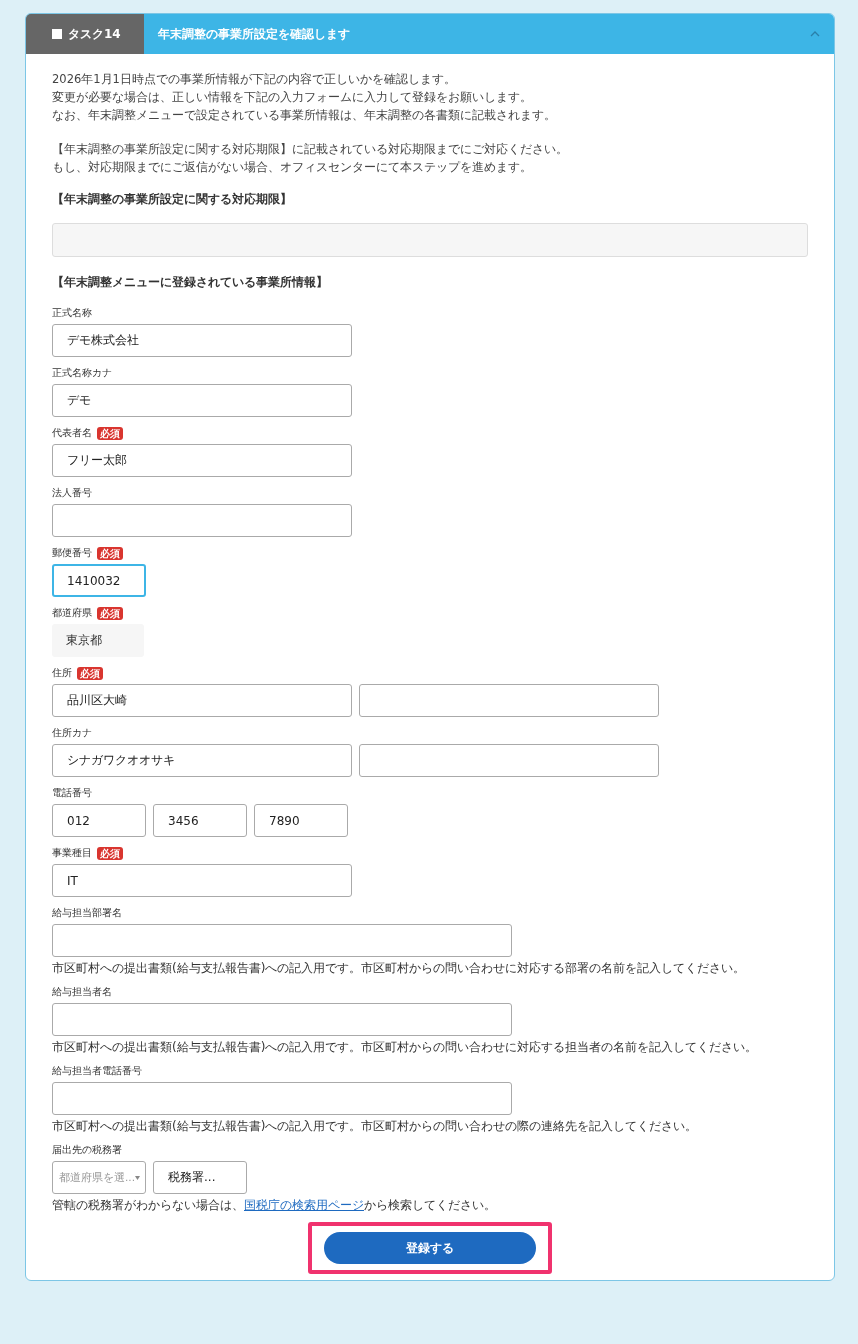 The height and width of the screenshot is (1344, 858). Describe the element at coordinates (190, 282) in the screenshot. I see `section-heading: 【年末調整メニューに登録されている事業所情報】` at that location.